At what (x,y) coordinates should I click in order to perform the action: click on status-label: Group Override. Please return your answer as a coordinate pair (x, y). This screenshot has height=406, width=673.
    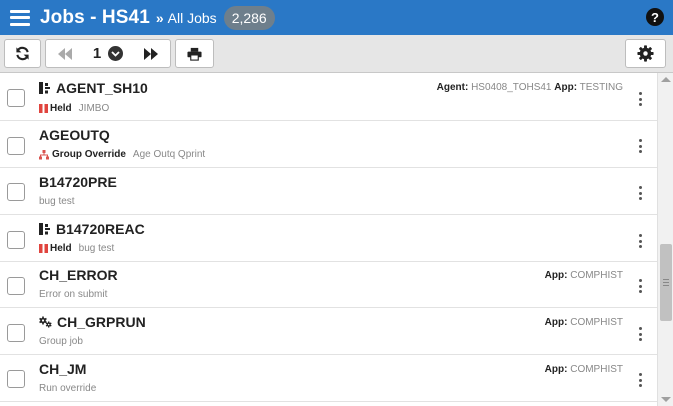
    Looking at the image, I should click on (89, 154).